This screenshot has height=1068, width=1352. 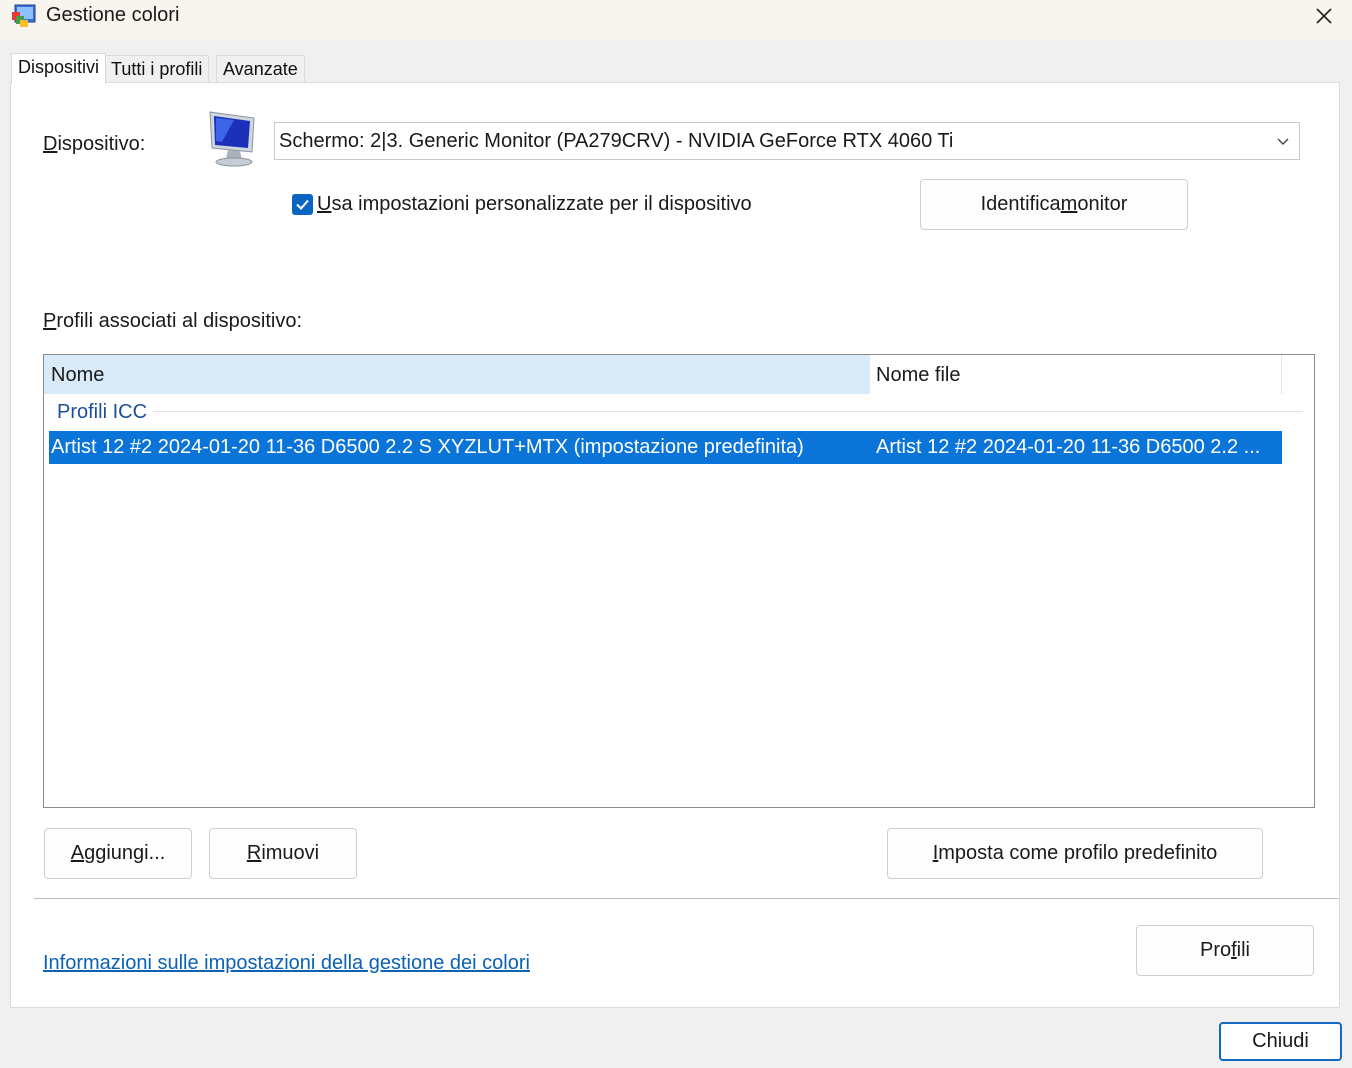 What do you see at coordinates (680, 411) in the screenshot?
I see `group-divider` at bounding box center [680, 411].